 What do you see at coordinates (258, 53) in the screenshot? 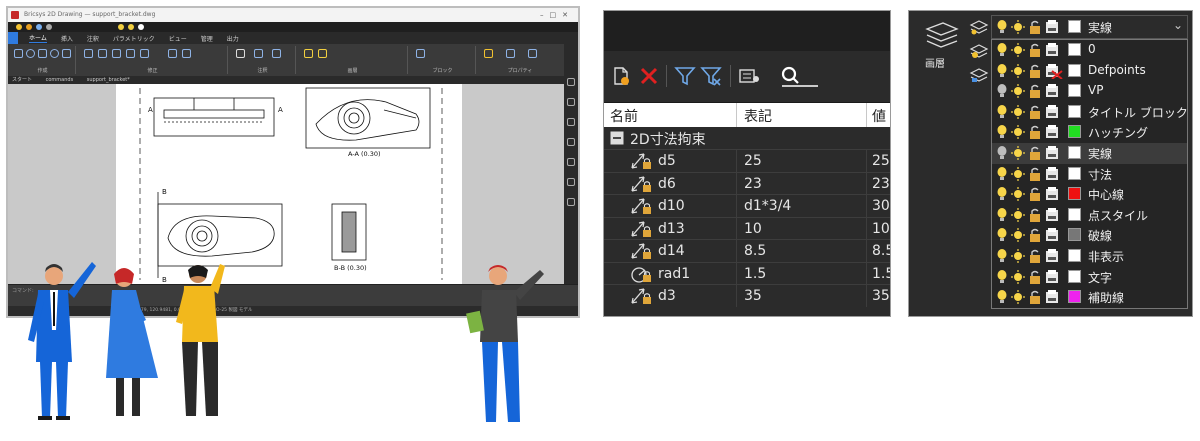
I see `dimension-tool-icon` at bounding box center [258, 53].